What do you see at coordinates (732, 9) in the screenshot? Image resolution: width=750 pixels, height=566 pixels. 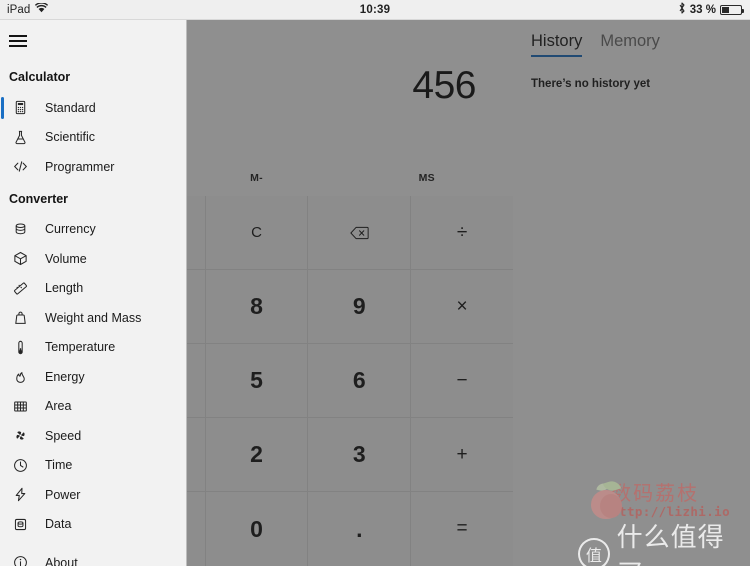 I see `battery-icon` at bounding box center [732, 9].